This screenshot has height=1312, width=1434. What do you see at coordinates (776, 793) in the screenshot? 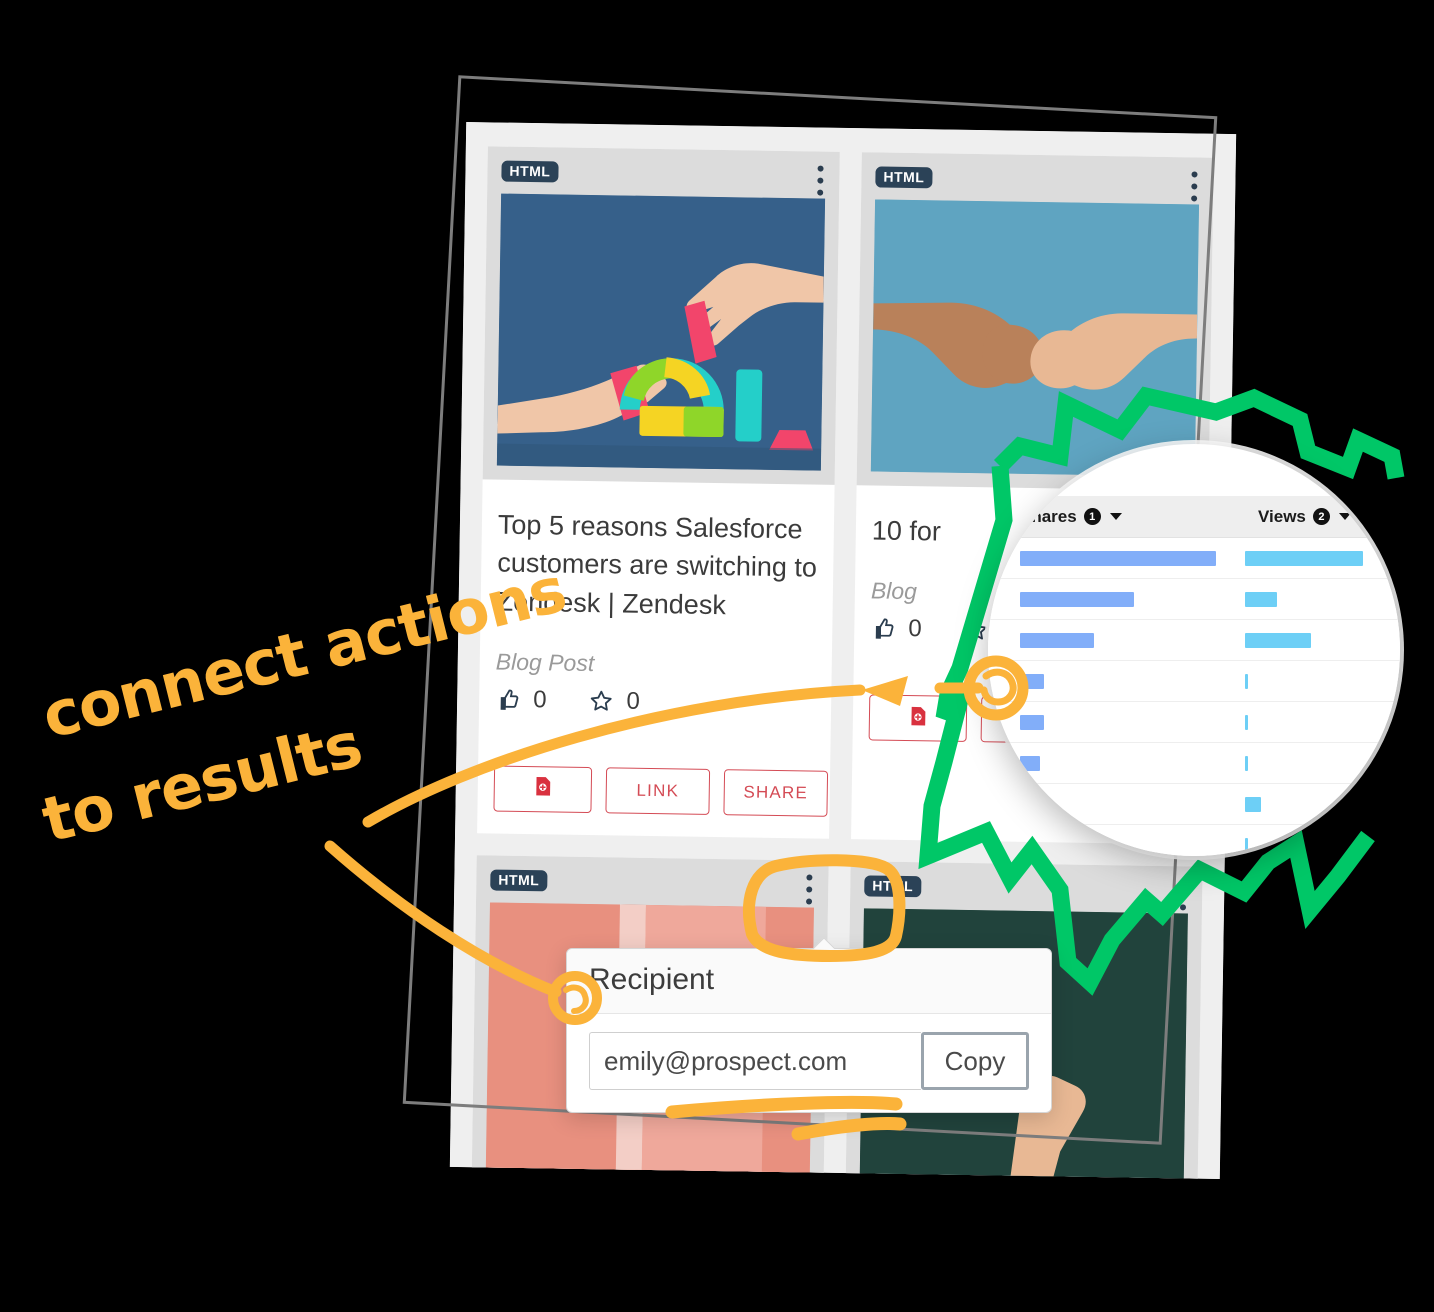
I see `share-button: SHARE` at bounding box center [776, 793].